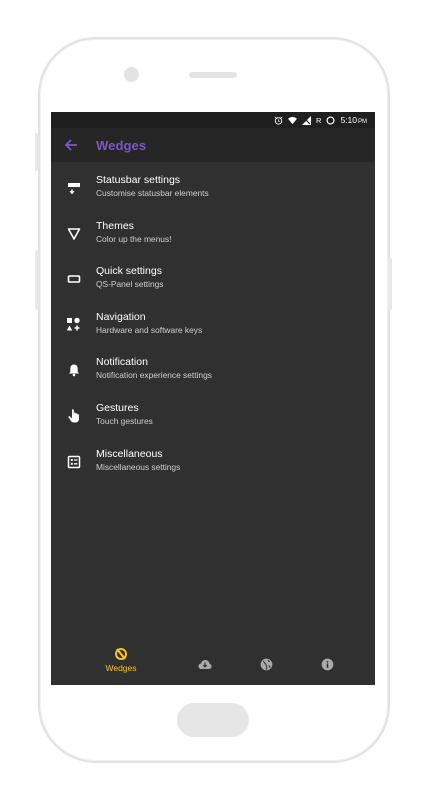 This screenshot has width=427, height=800. I want to click on list-box-icon, so click(73, 462).